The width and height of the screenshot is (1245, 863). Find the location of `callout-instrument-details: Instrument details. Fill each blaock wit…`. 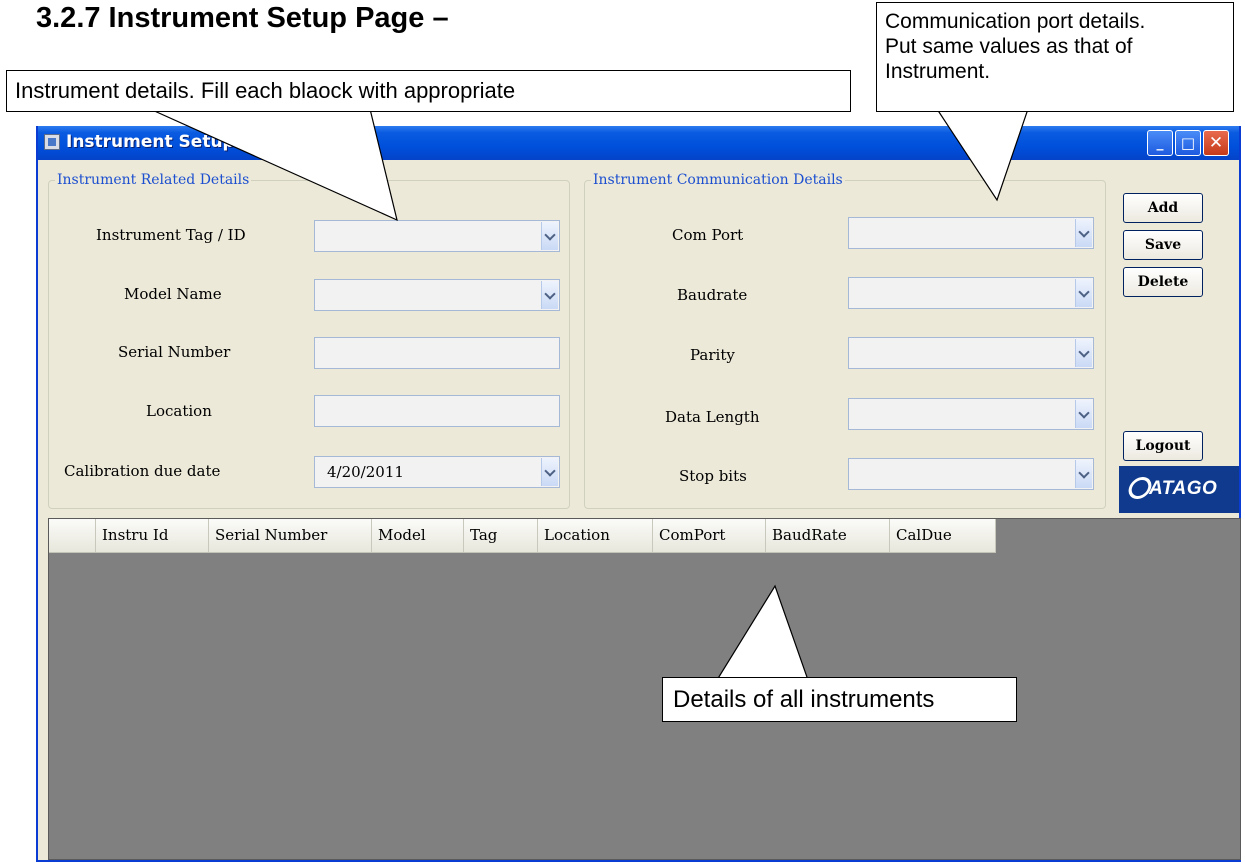

callout-instrument-details: Instrument details. Fill each blaock wit… is located at coordinates (428, 91).